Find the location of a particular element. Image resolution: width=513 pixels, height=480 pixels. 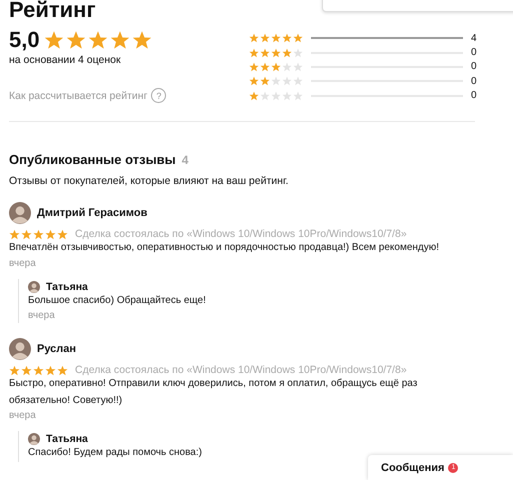

review-count: 4 is located at coordinates (185, 160).